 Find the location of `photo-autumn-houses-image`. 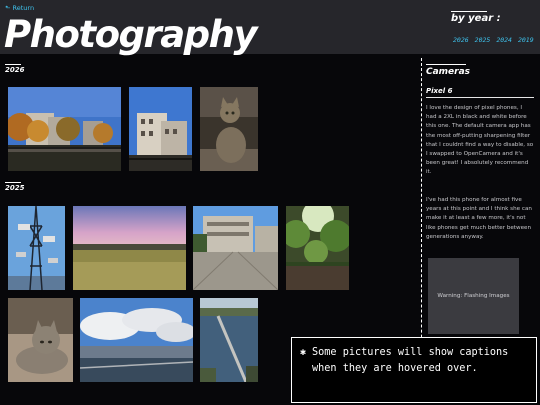

photo-autumn-houses-image is located at coordinates (64, 129).